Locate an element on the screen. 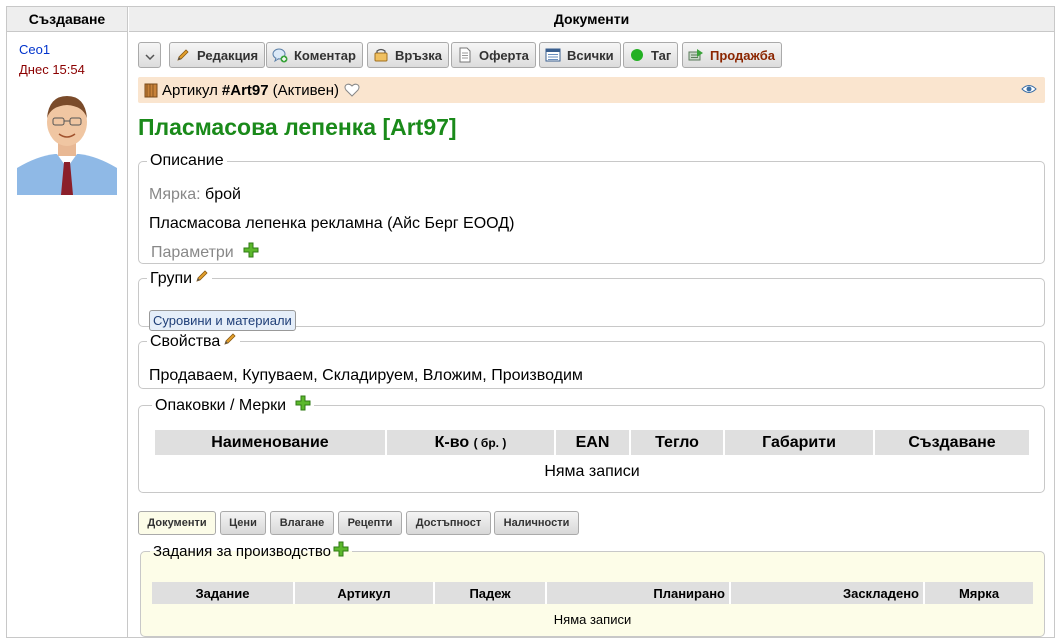  add-production-plus-icon is located at coordinates (341, 551).